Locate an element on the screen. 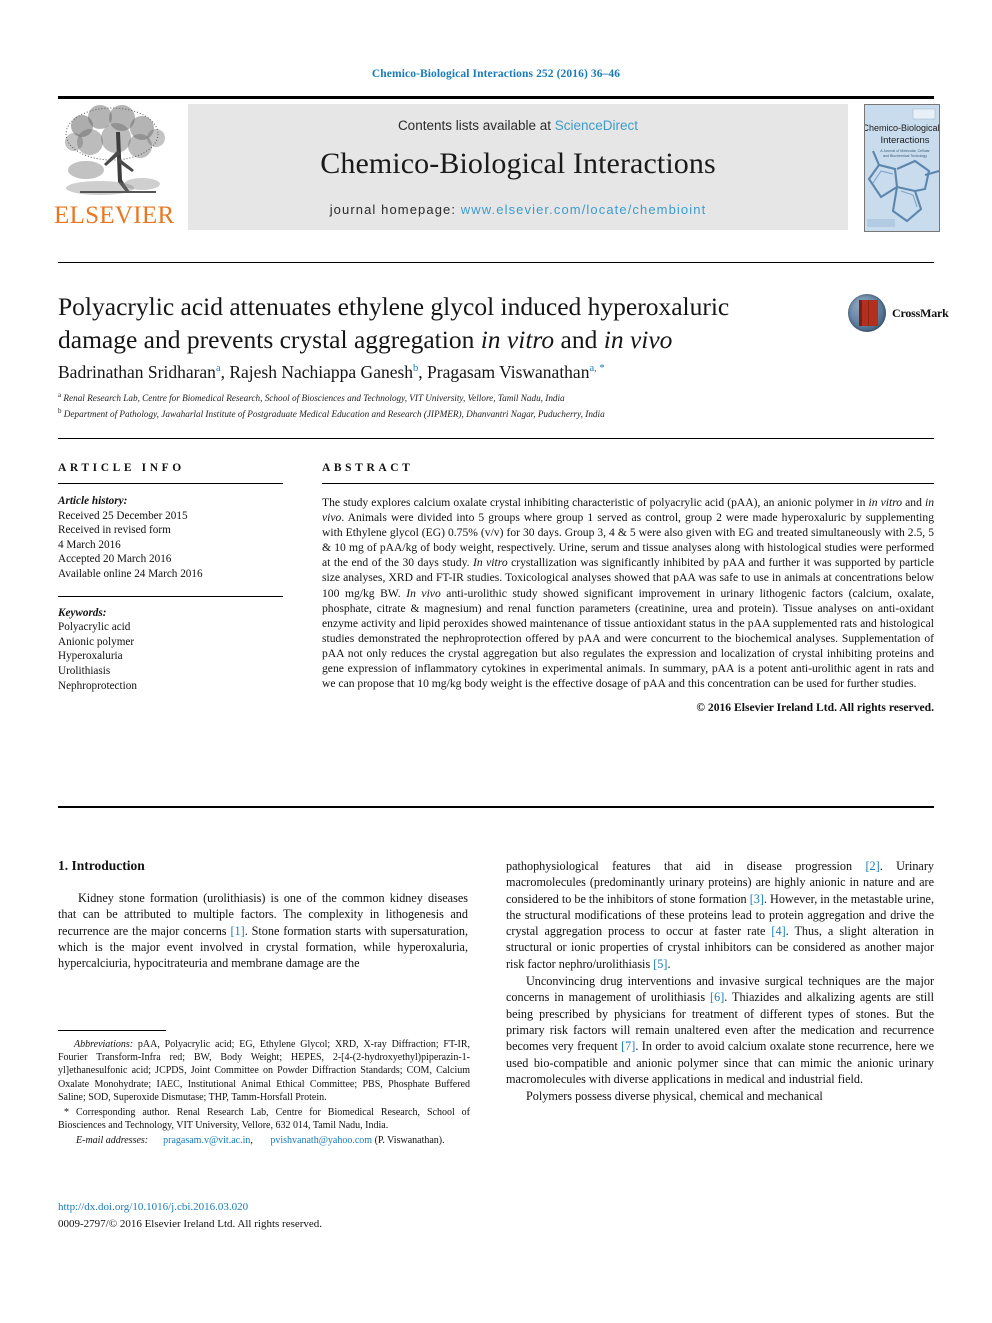 The width and height of the screenshot is (992, 1323). abstract-bottom-rule is located at coordinates (496, 807).